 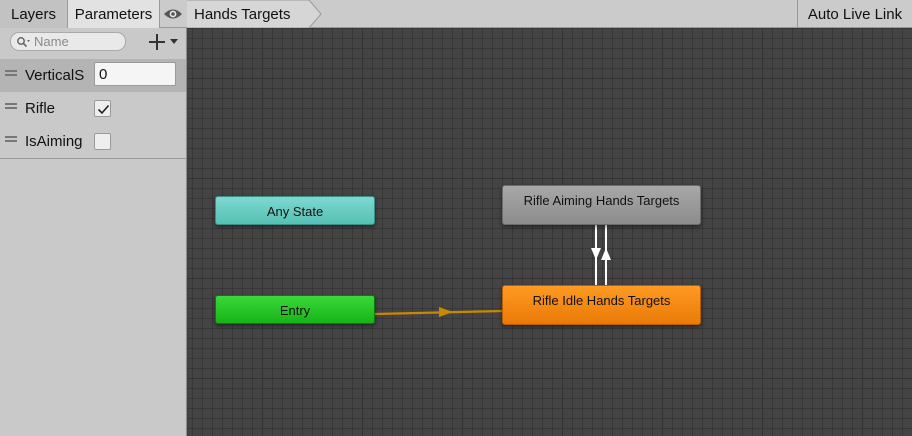 What do you see at coordinates (295, 210) in the screenshot?
I see `any-state-node: Any State` at bounding box center [295, 210].